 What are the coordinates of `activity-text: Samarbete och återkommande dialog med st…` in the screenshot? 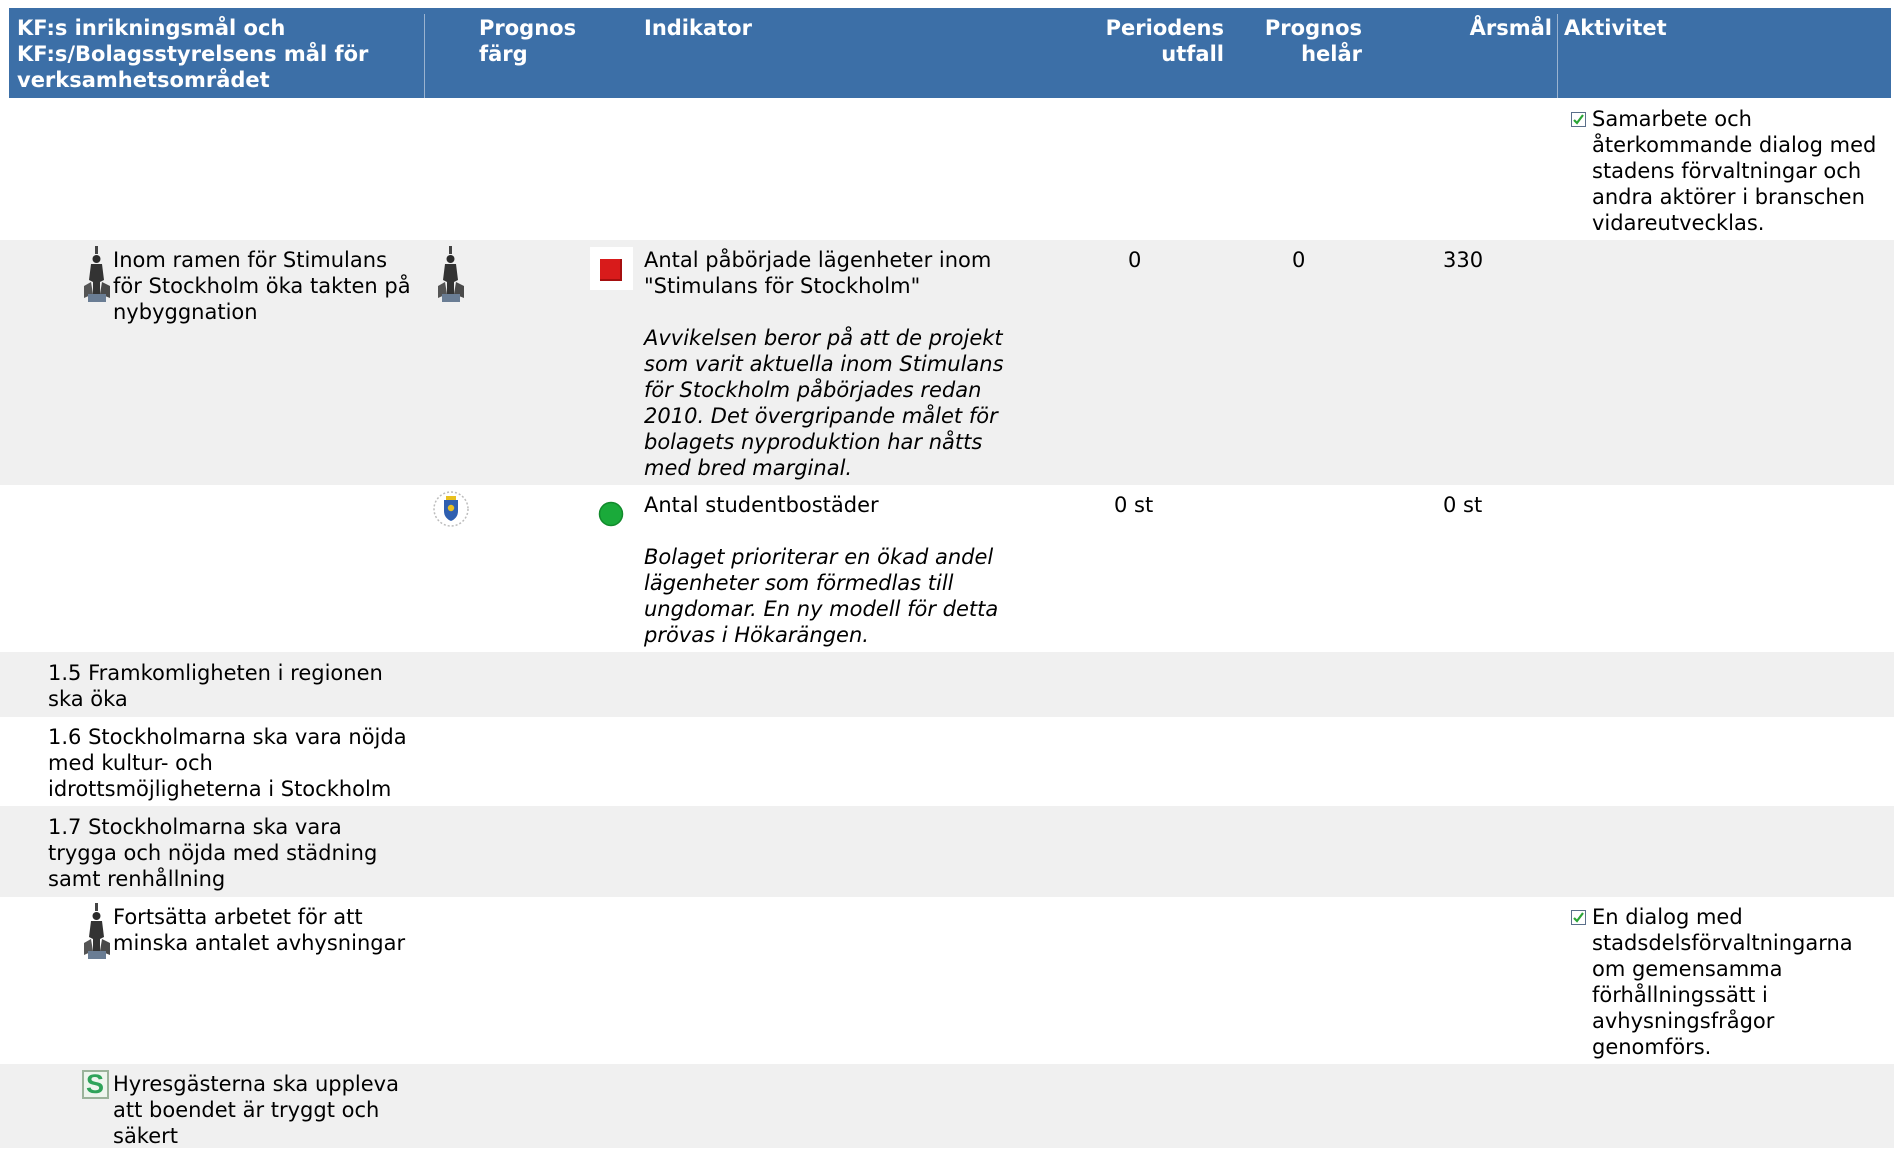 It's located at (1734, 171).